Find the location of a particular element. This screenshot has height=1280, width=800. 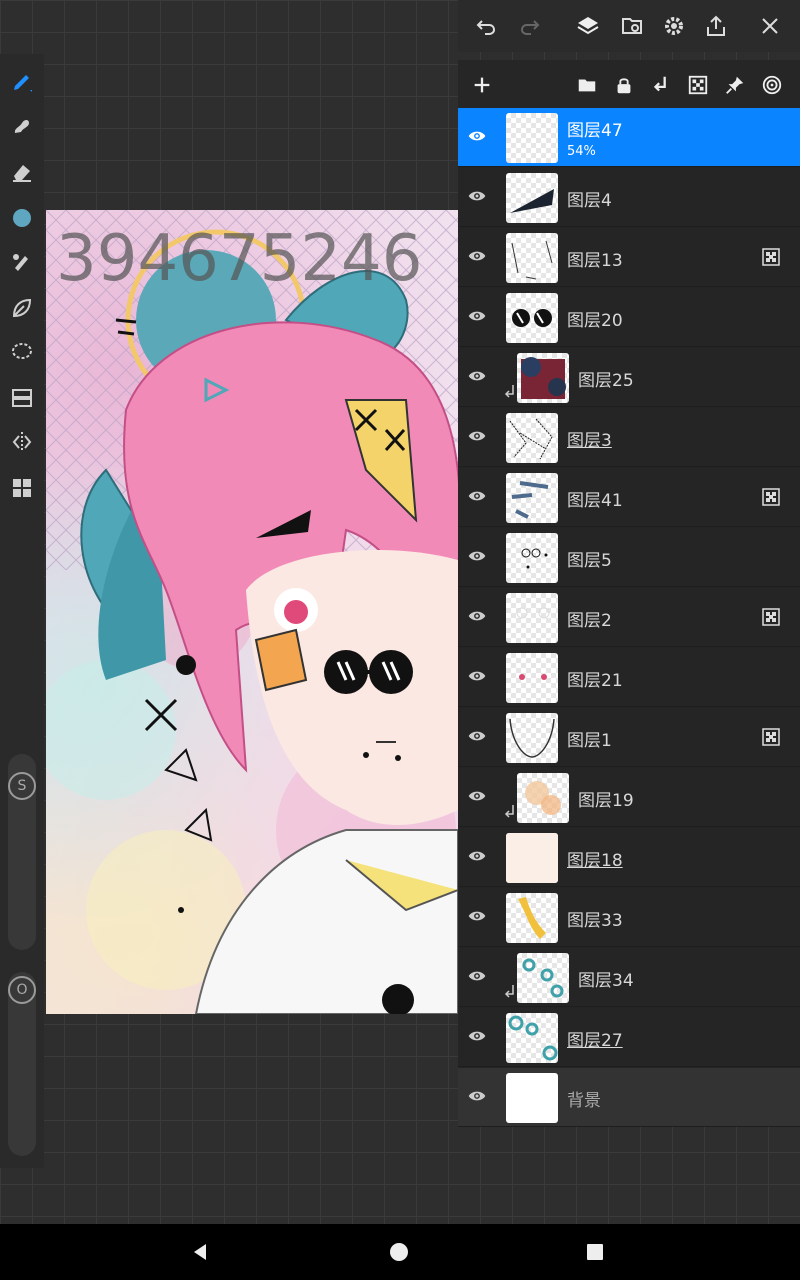

layer-row: 图层1 is located at coordinates (629, 737).